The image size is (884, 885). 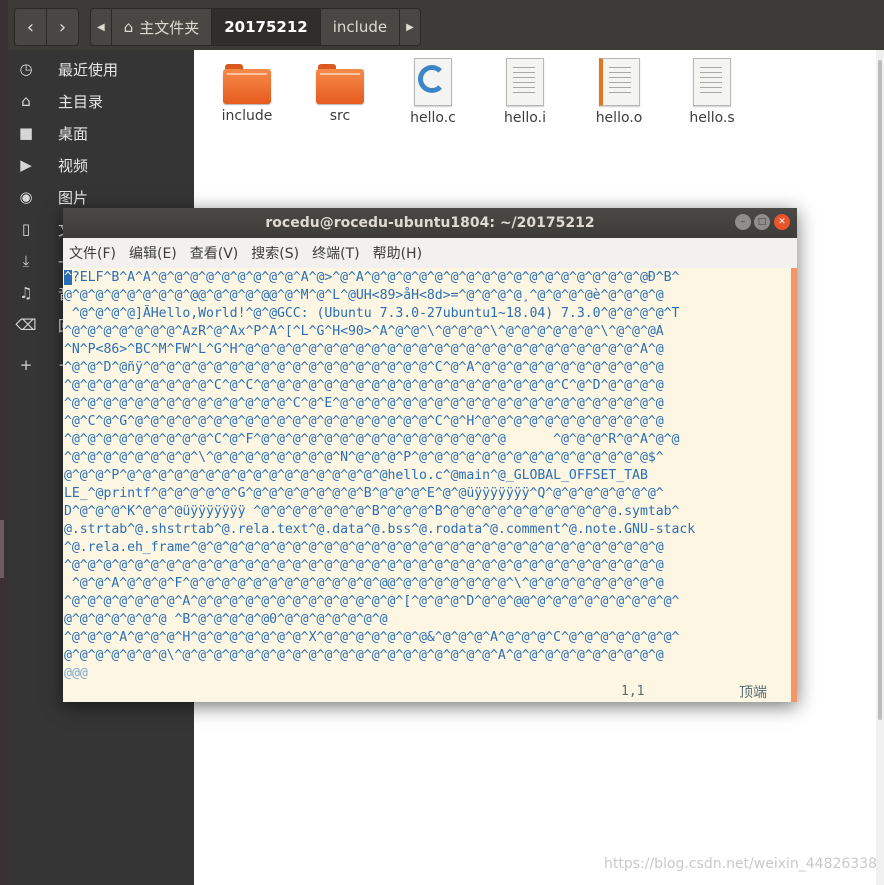 I want to click on menu-edit: 编辑(E), so click(x=153, y=253).